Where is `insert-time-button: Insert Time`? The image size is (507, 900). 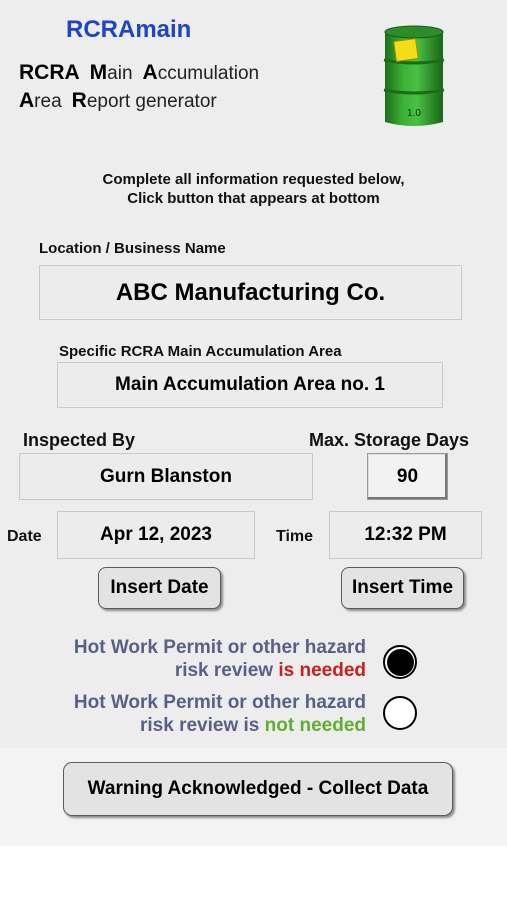 insert-time-button: Insert Time is located at coordinates (402, 588).